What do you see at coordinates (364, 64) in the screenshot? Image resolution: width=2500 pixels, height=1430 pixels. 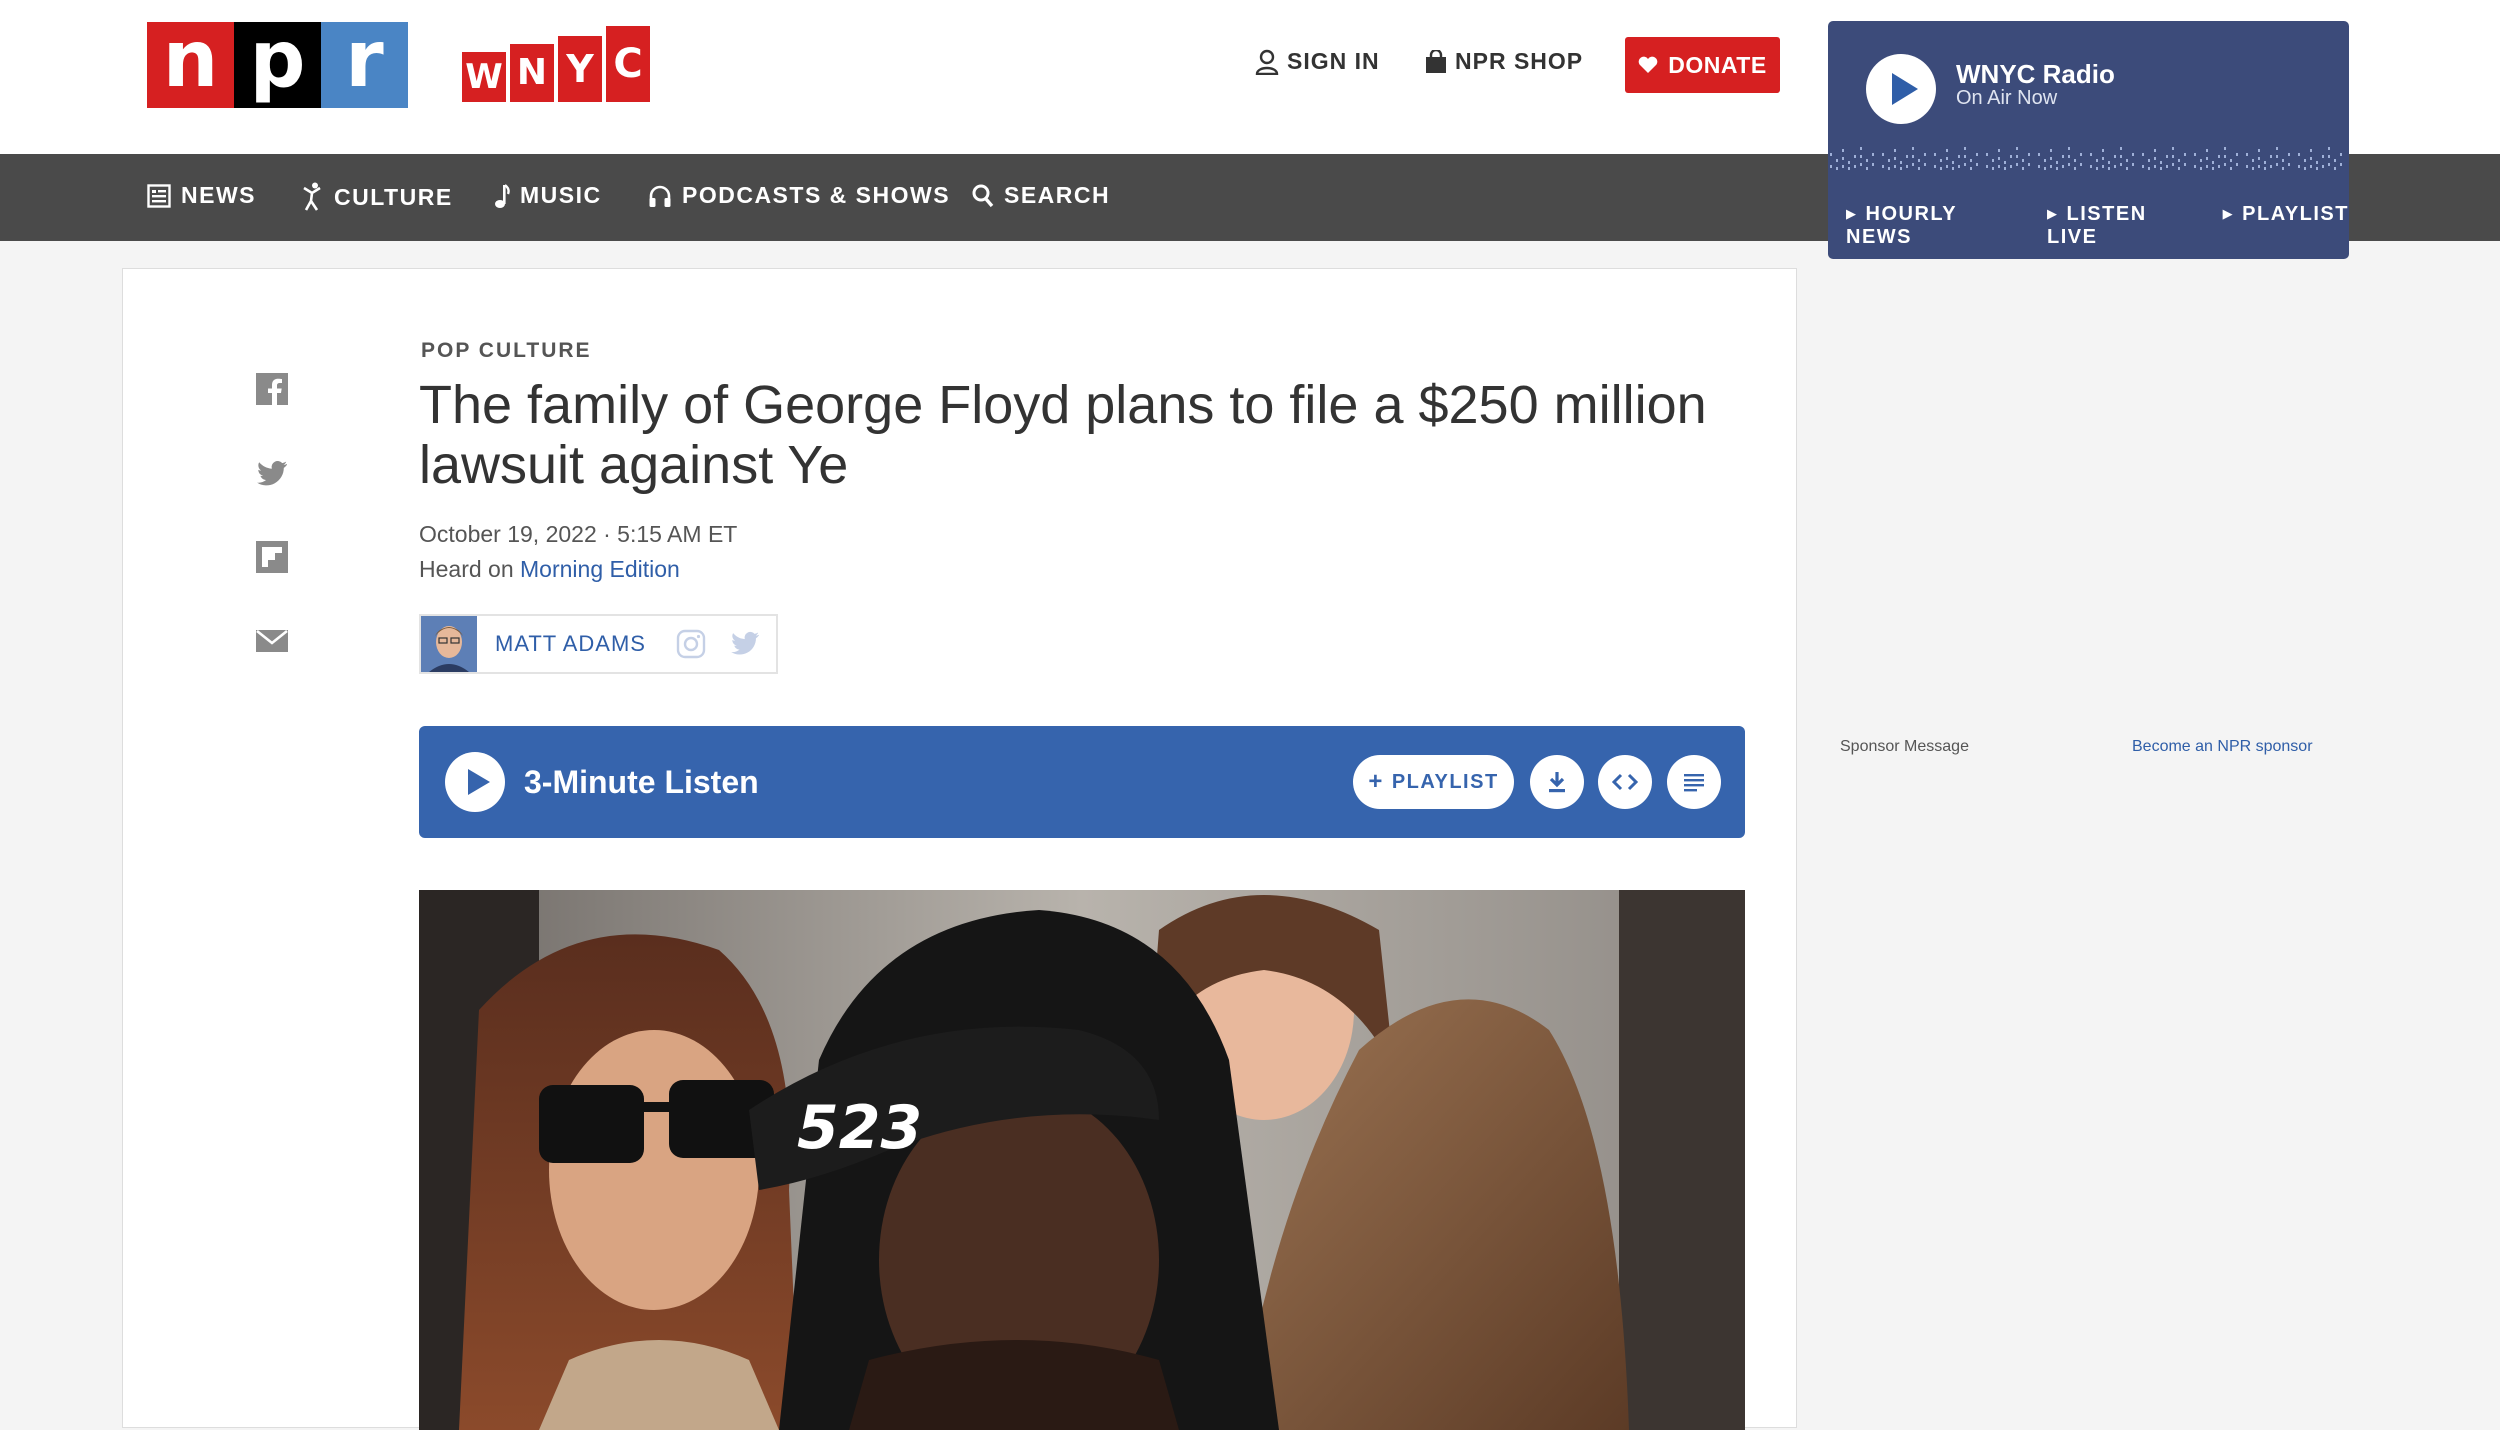 I see `npr-logo-r: r` at bounding box center [364, 64].